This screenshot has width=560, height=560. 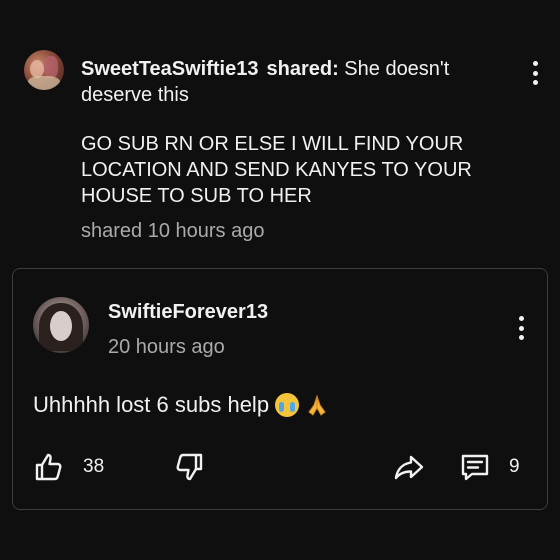 What do you see at coordinates (44, 70) in the screenshot?
I see `sharer-avatar` at bounding box center [44, 70].